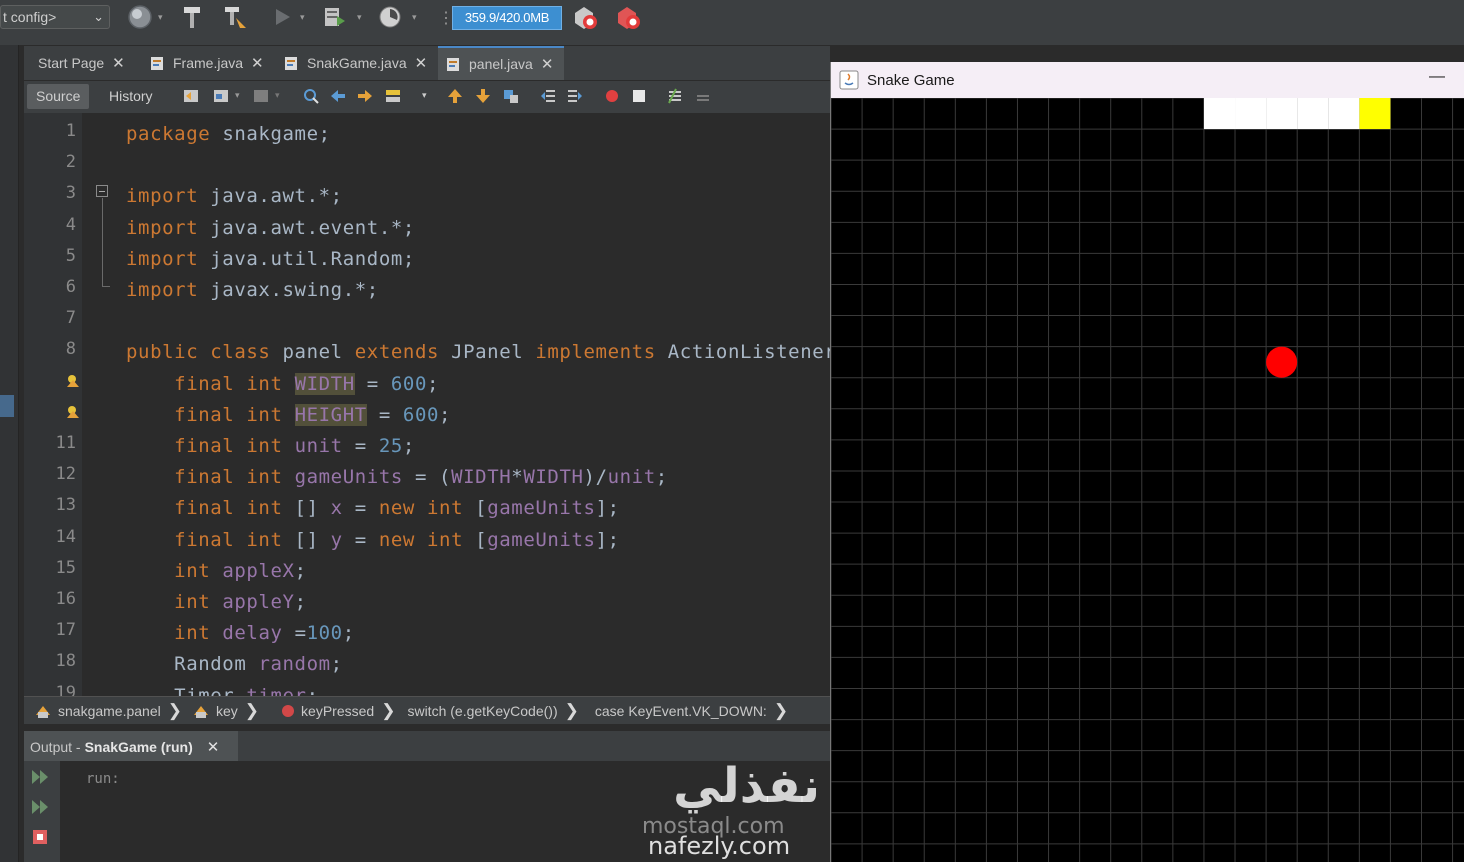 This screenshot has height=862, width=1464. What do you see at coordinates (261, 96) in the screenshot?
I see `forward-icon` at bounding box center [261, 96].